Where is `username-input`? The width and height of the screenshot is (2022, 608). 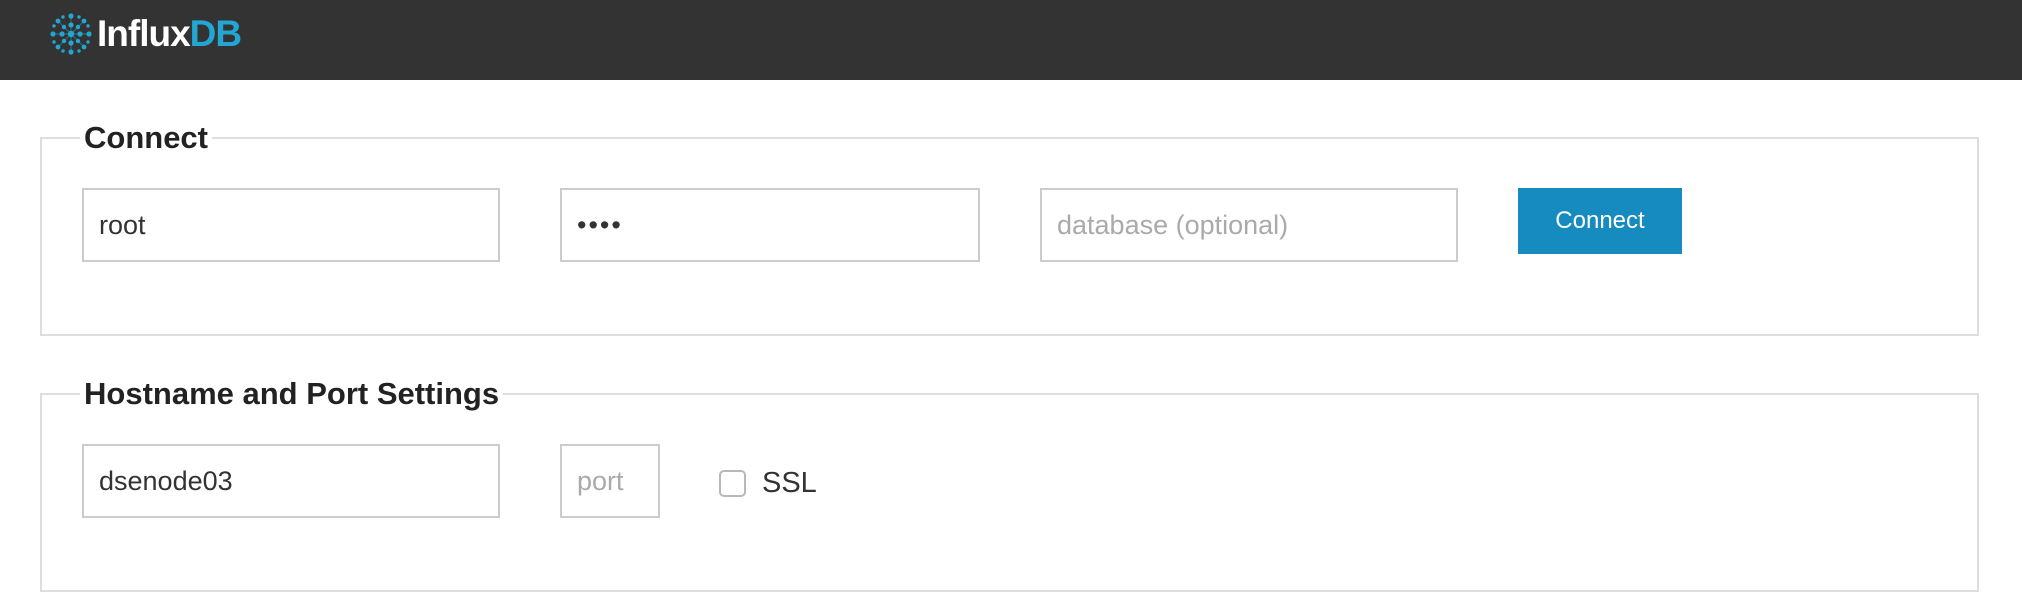 username-input is located at coordinates (291, 225).